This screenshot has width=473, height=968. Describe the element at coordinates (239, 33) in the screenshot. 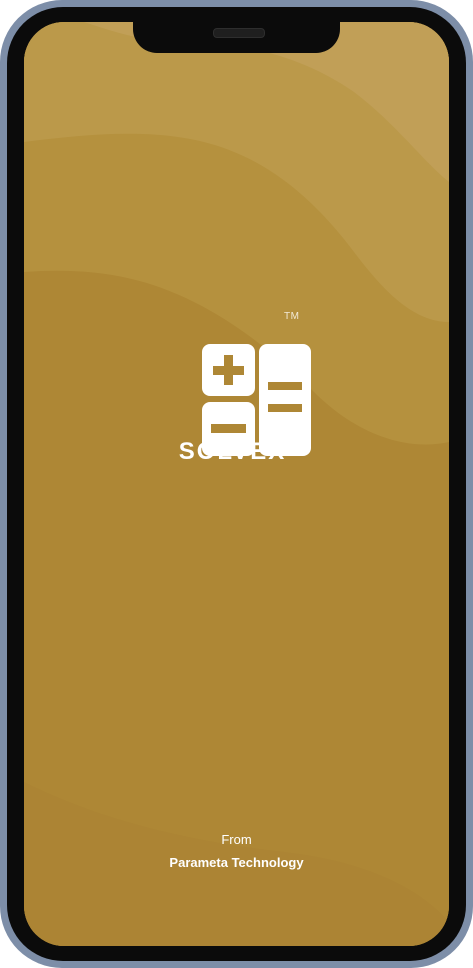

I see `speaker-grille` at that location.